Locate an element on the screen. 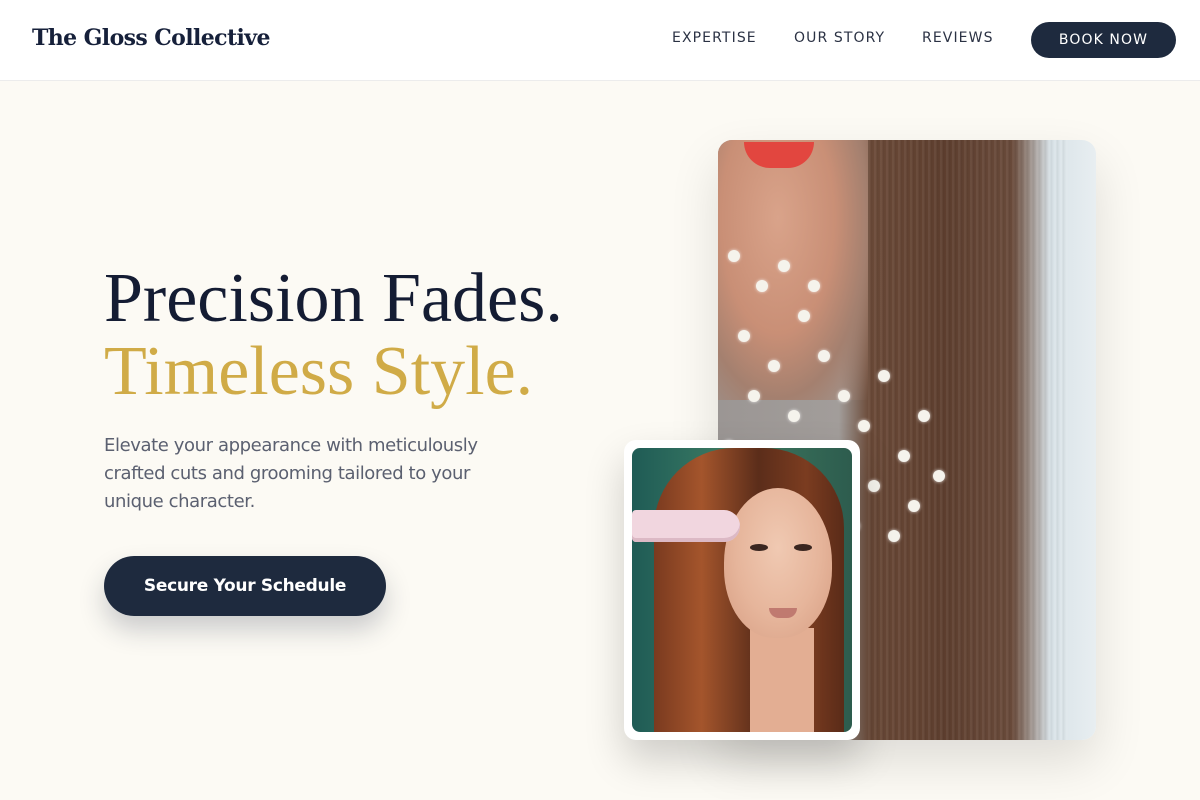  book-now-button: BOOK NOW is located at coordinates (1103, 40).